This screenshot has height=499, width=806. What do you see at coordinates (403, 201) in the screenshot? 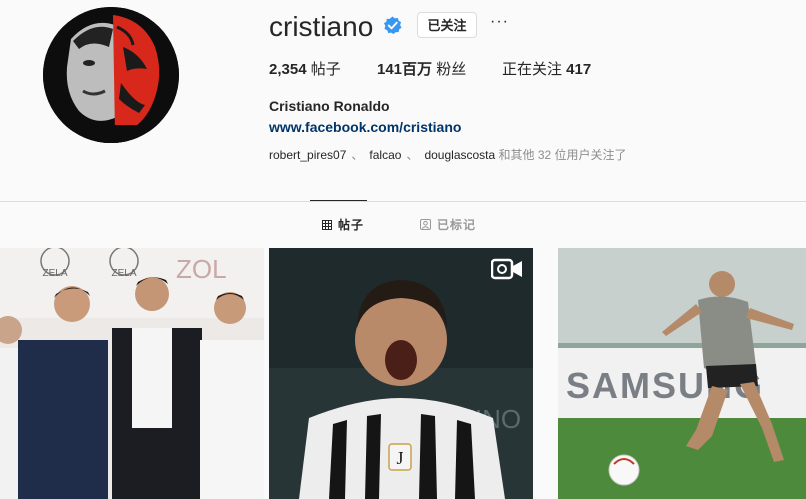
I see `tabs-divider` at bounding box center [403, 201].